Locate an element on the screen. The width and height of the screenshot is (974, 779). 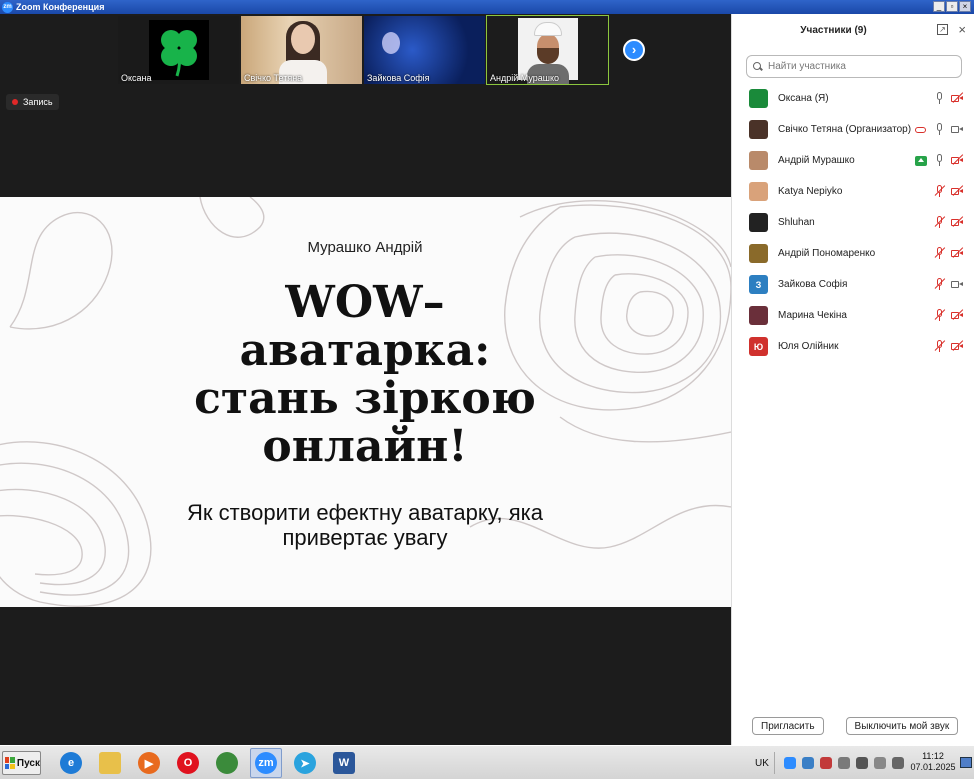
telegram-icon: ➤ is located at coordinates (305, 763).